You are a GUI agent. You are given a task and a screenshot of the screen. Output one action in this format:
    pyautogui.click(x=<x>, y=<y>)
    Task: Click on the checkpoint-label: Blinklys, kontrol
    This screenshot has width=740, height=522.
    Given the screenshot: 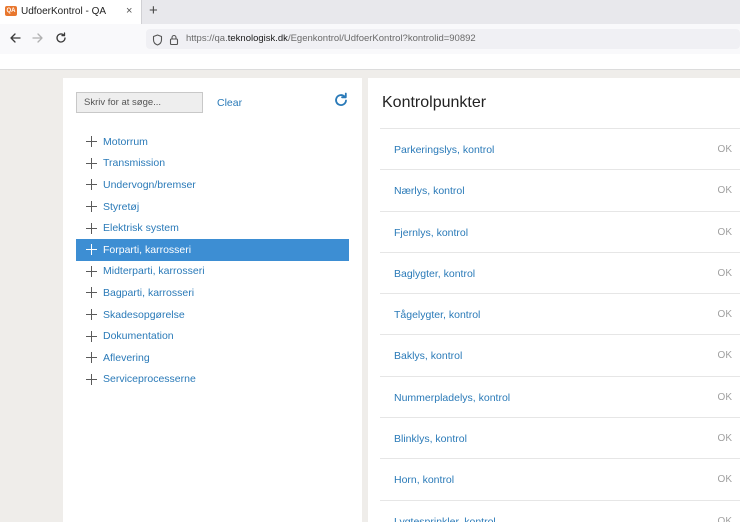 What is the action you would take?
    pyautogui.click(x=430, y=439)
    